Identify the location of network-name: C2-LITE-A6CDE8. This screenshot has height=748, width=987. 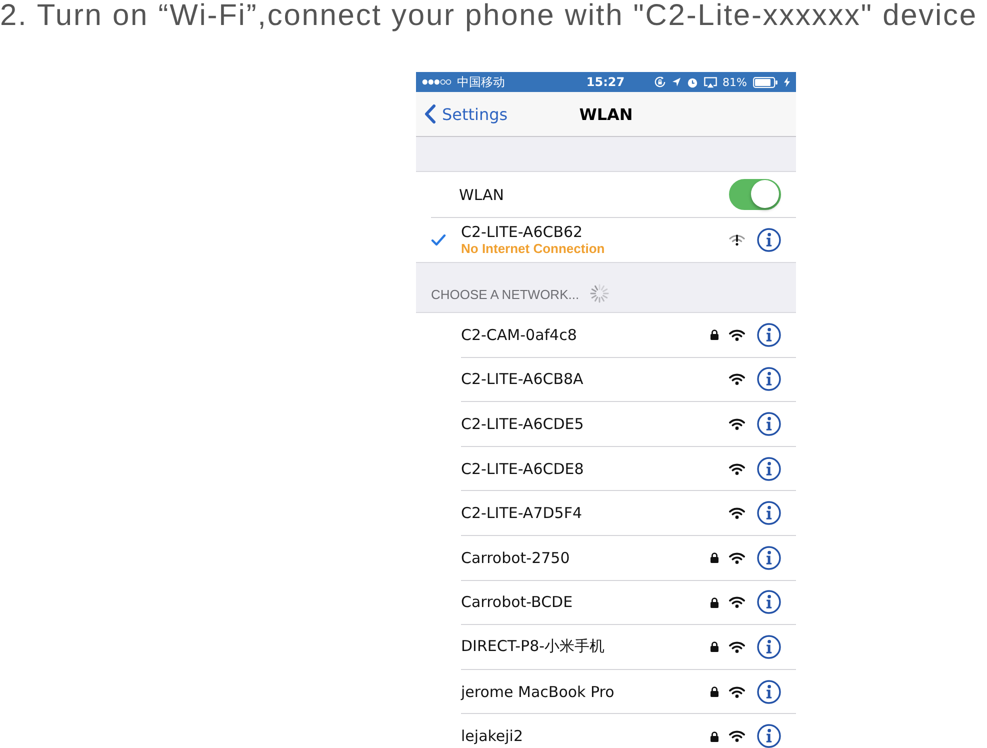
(522, 469).